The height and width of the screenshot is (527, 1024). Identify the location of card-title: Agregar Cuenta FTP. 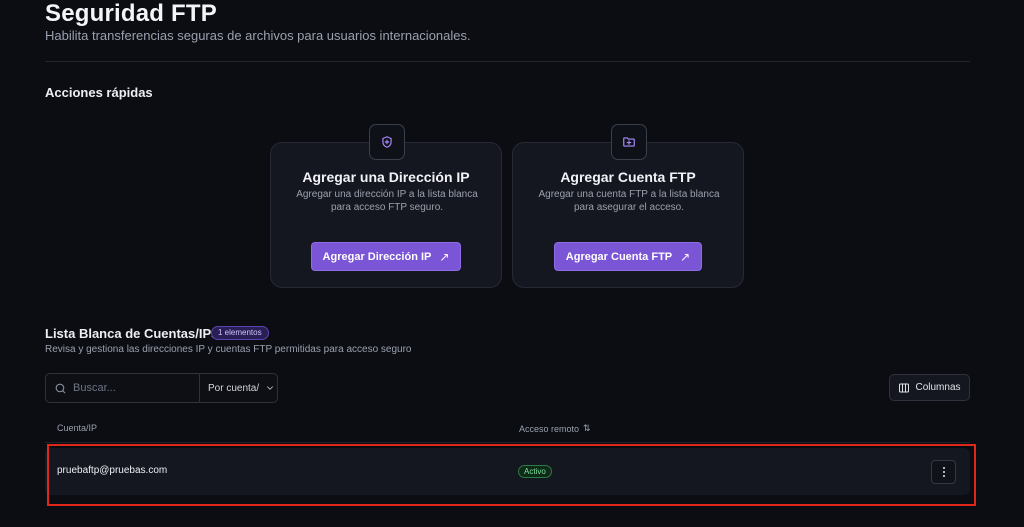
(628, 177).